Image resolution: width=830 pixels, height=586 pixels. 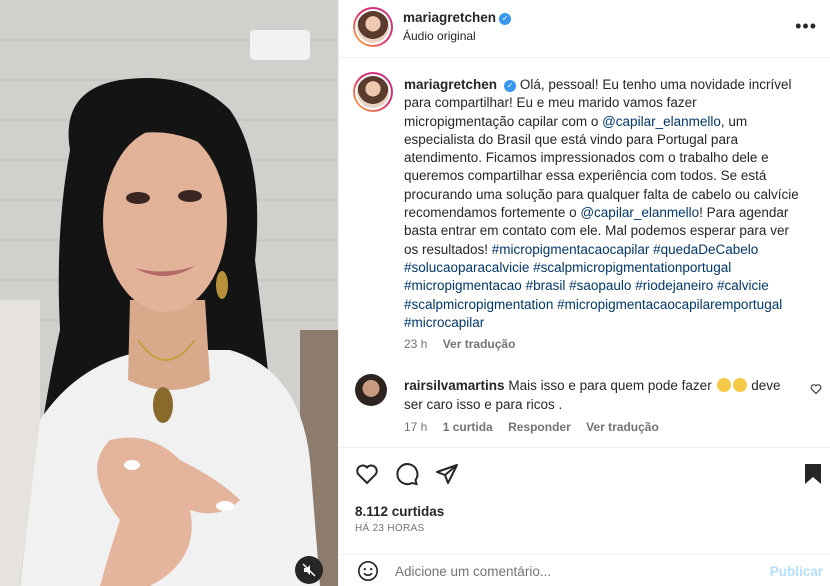 What do you see at coordinates (468, 427) in the screenshot?
I see `comment-likes: 1 curtida` at bounding box center [468, 427].